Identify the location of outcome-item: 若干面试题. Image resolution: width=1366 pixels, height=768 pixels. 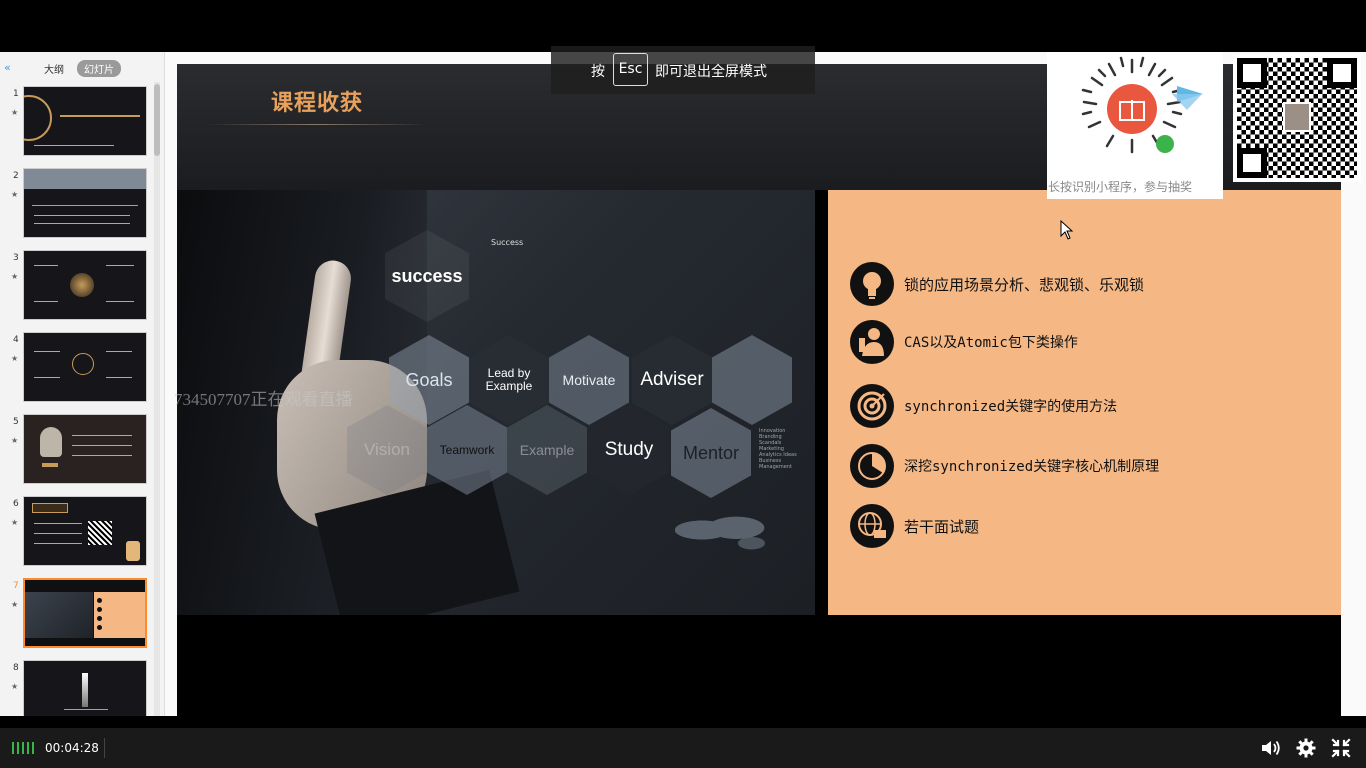
(1090, 527).